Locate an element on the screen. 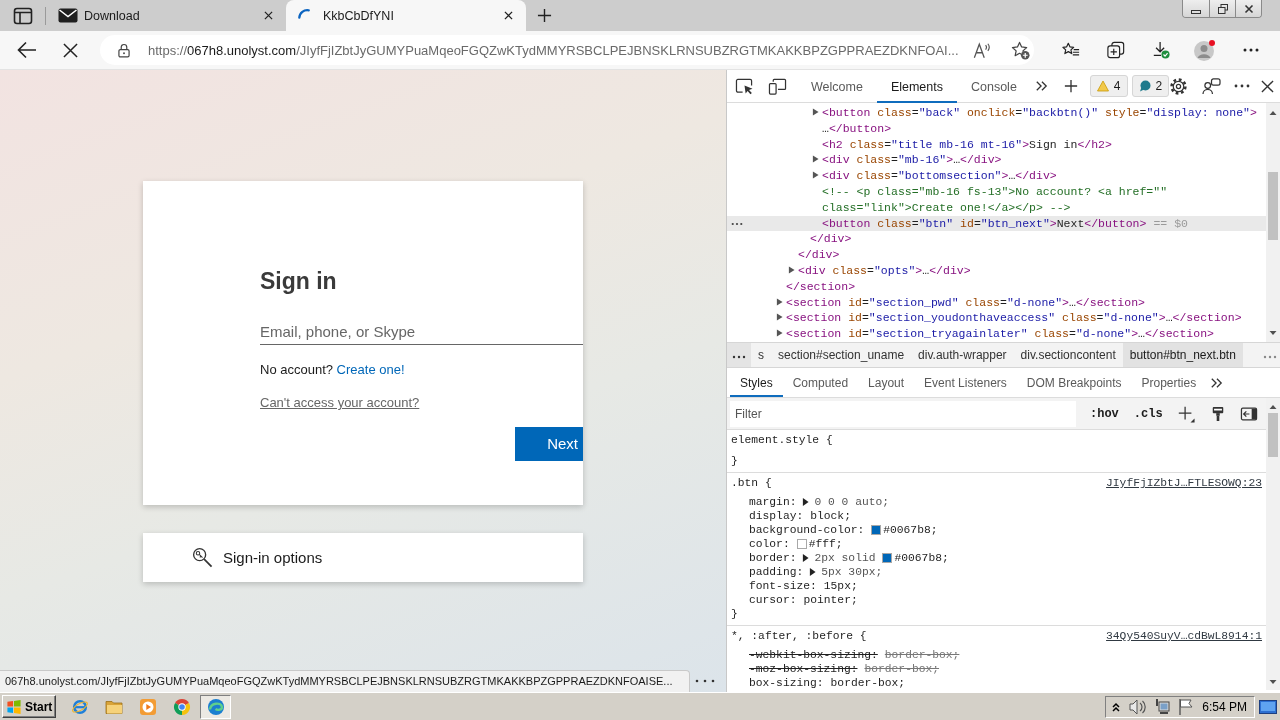  filter-field: Filter is located at coordinates (903, 413).